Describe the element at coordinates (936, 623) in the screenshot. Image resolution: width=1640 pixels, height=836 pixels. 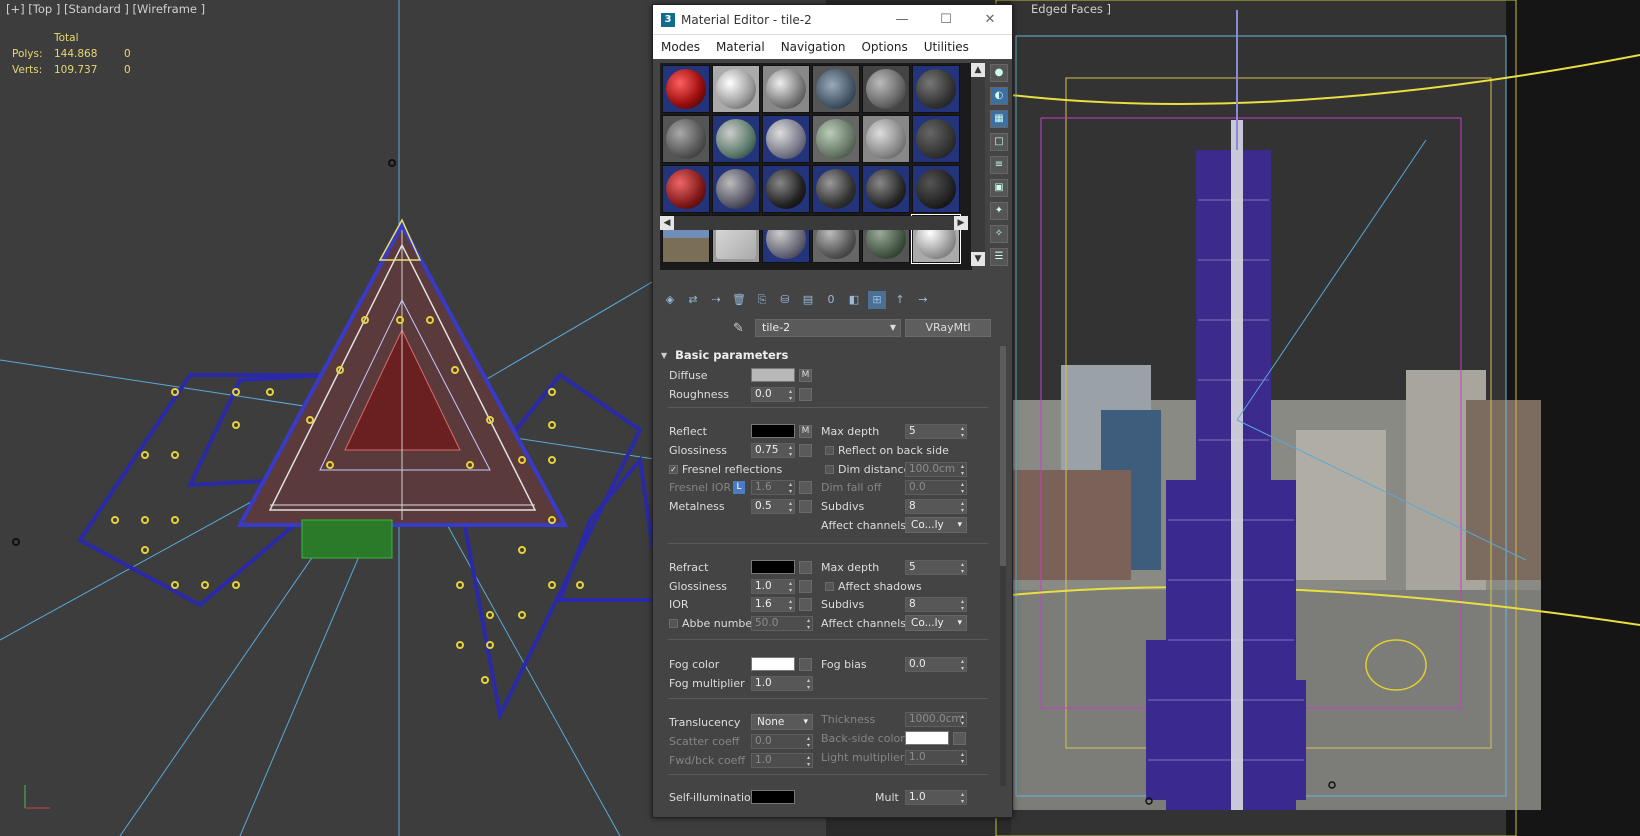
I see `refract-affect-channels-dropdown: Co...ly` at that location.